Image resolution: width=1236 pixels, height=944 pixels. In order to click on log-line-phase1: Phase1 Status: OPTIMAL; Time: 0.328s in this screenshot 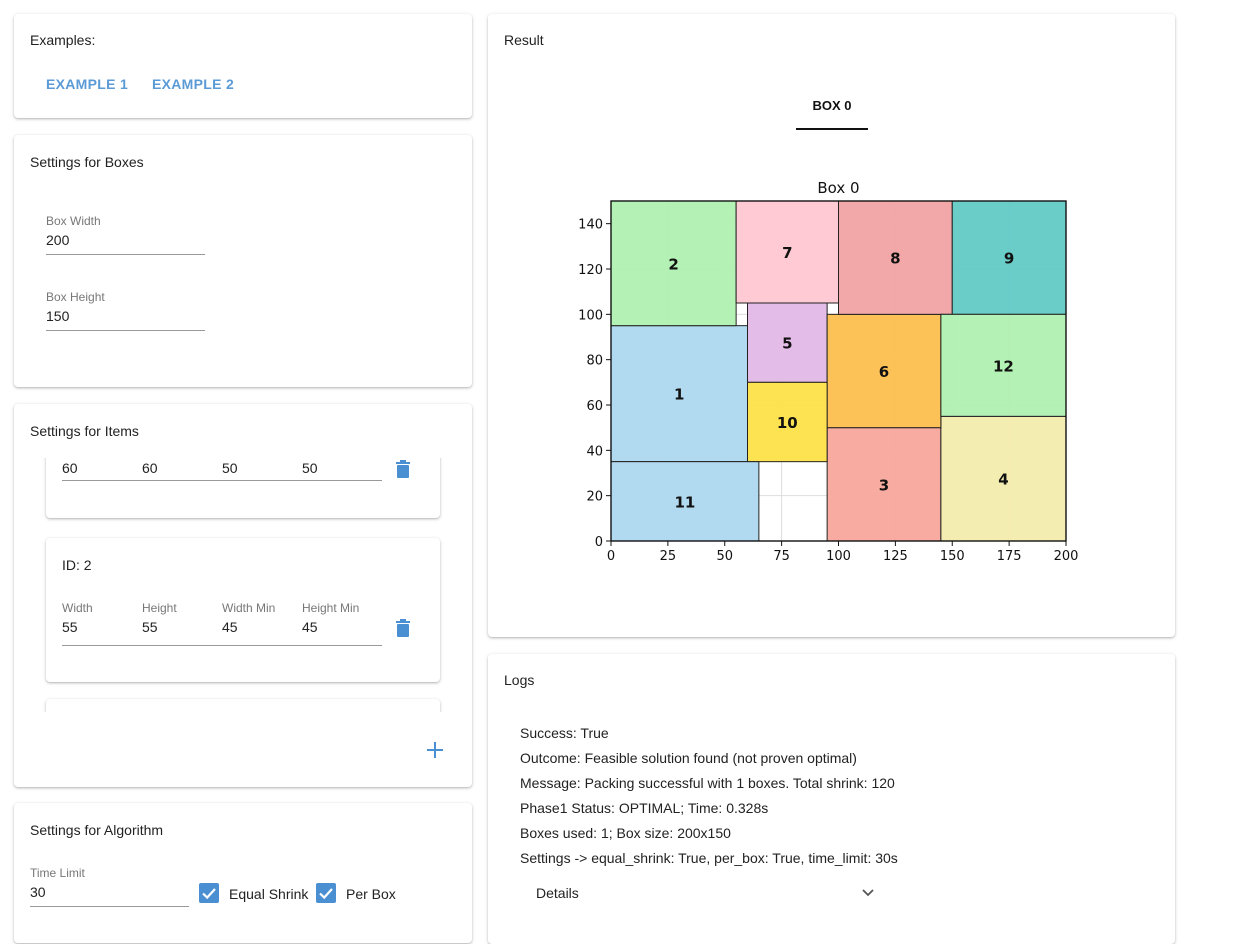, I will do `click(644, 808)`.